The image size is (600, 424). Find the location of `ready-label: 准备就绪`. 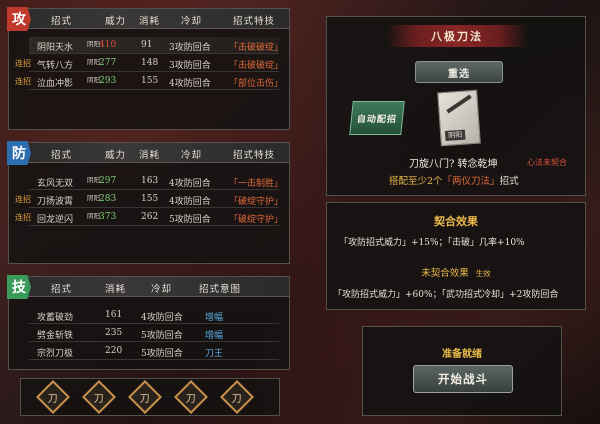

ready-label: 准备就绪 is located at coordinates (462, 354).